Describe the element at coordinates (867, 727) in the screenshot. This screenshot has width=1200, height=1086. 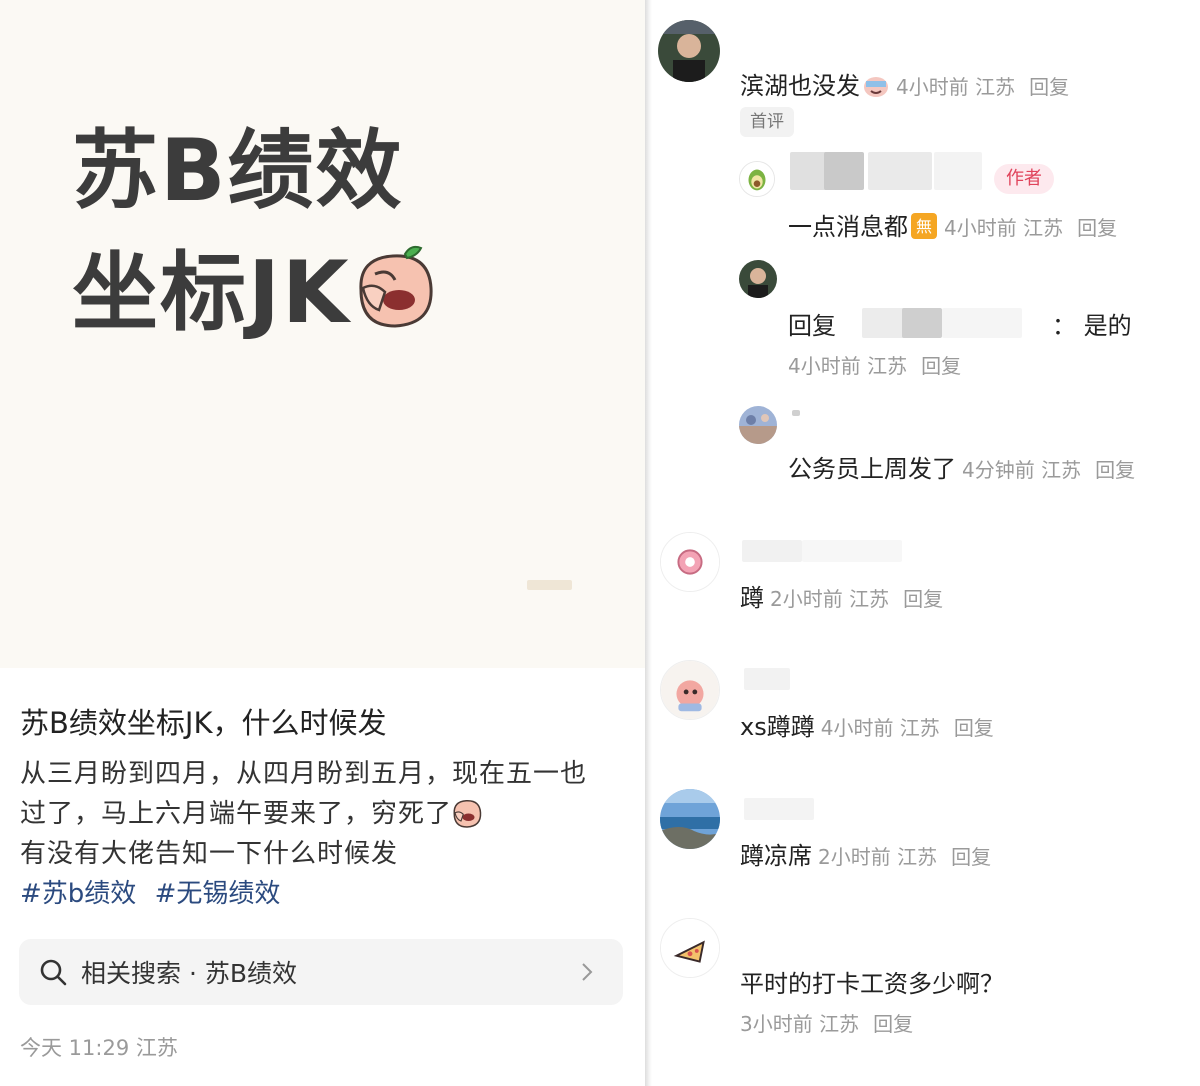
I see `comment-text: xs蹲蹲 4小时前 江苏 回复` at that location.